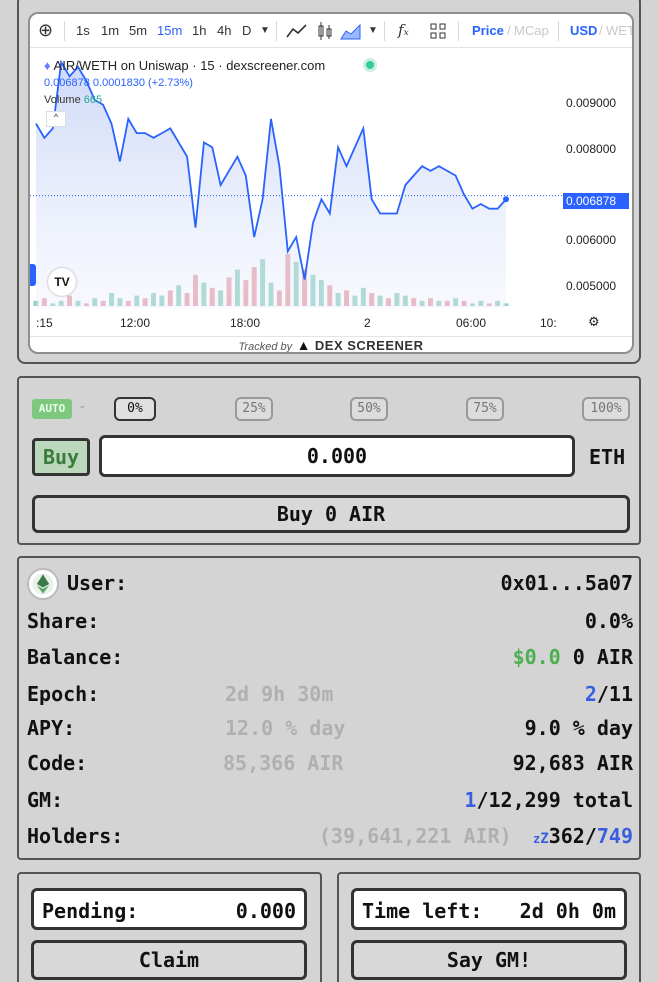  Describe the element at coordinates (506, 199) in the screenshot. I see `last-price-point` at that location.